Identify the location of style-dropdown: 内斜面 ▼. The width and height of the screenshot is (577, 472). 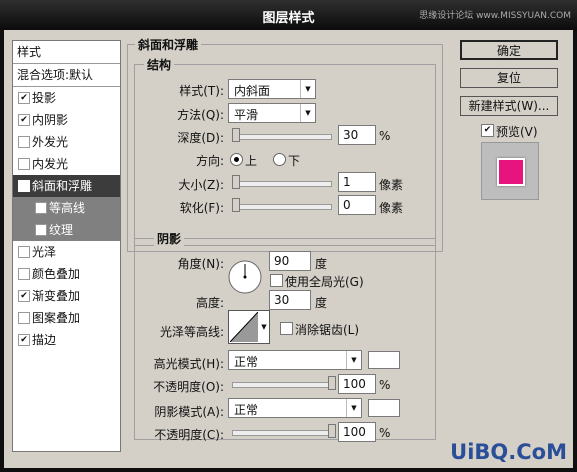
(272, 89).